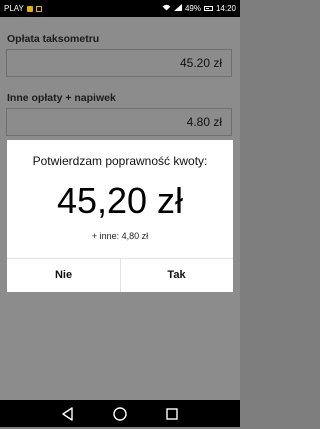 The image size is (320, 429). What do you see at coordinates (172, 414) in the screenshot?
I see `recents-icon` at bounding box center [172, 414].